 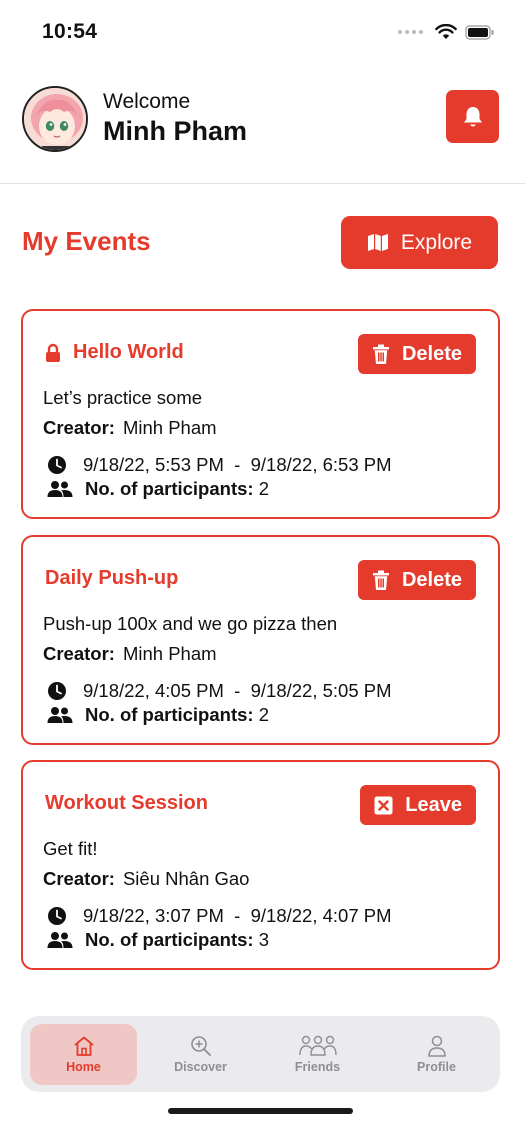 What do you see at coordinates (123, 397) in the screenshot?
I see `event-description: Let’s practice some` at bounding box center [123, 397].